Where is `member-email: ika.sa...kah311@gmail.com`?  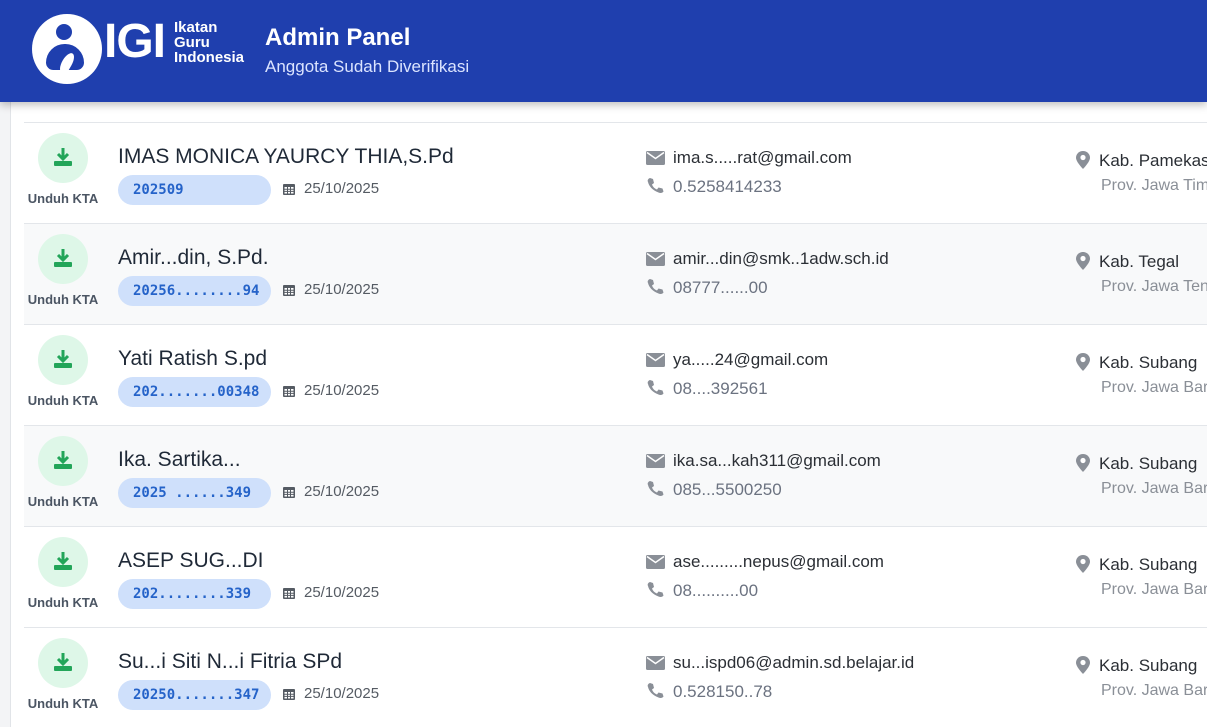
member-email: ika.sa...kah311@gmail.com is located at coordinates (777, 460).